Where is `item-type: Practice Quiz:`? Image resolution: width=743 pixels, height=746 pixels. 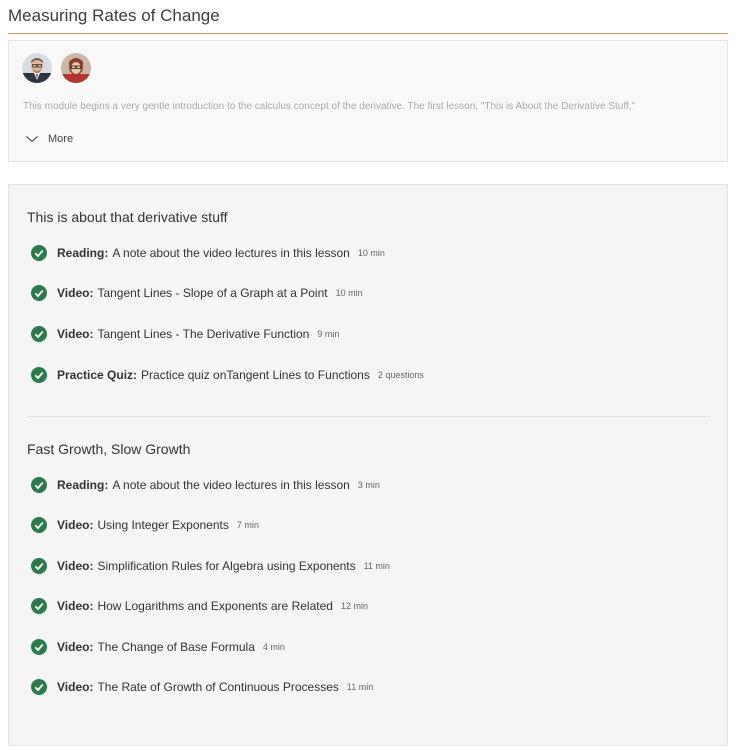
item-type: Practice Quiz: is located at coordinates (97, 375).